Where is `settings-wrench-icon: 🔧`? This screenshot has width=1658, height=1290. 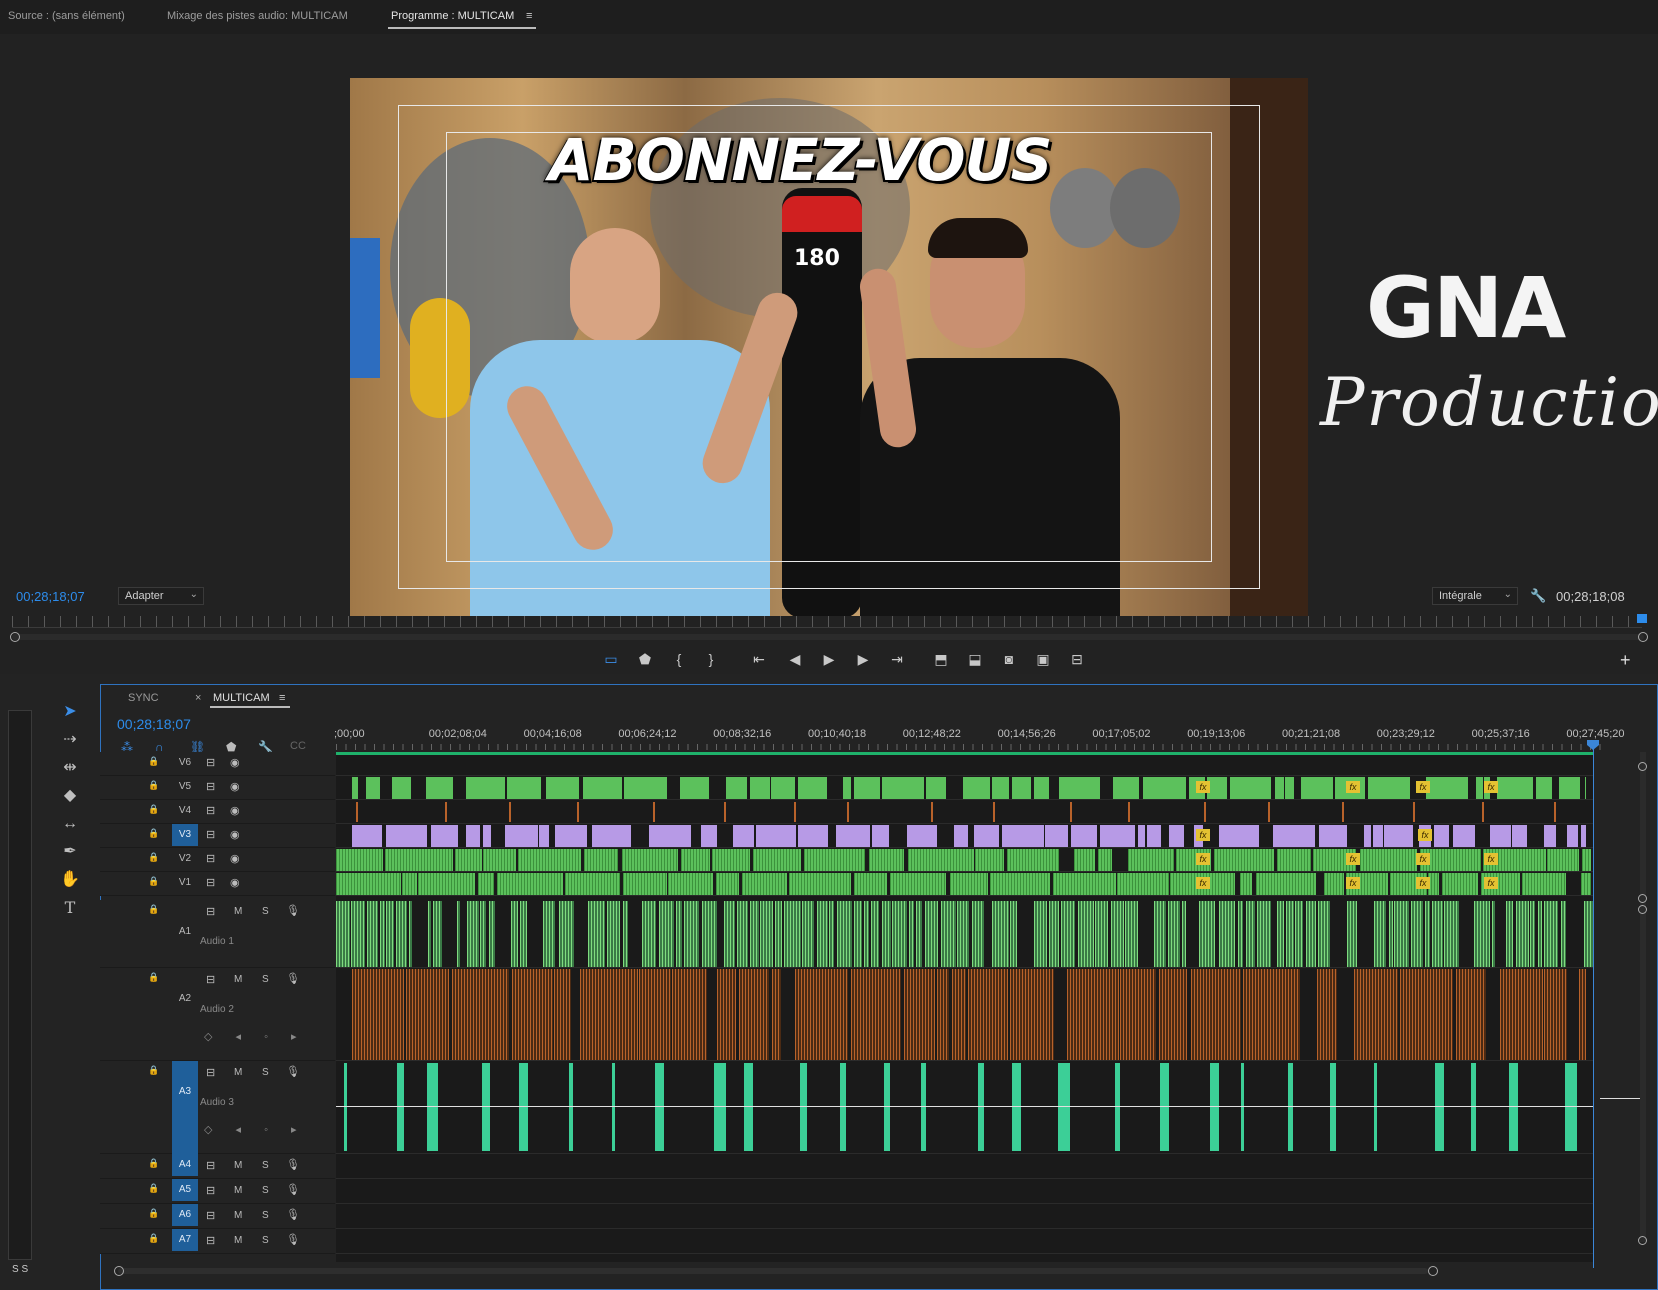
settings-wrench-icon: 🔧 is located at coordinates (1538, 596).